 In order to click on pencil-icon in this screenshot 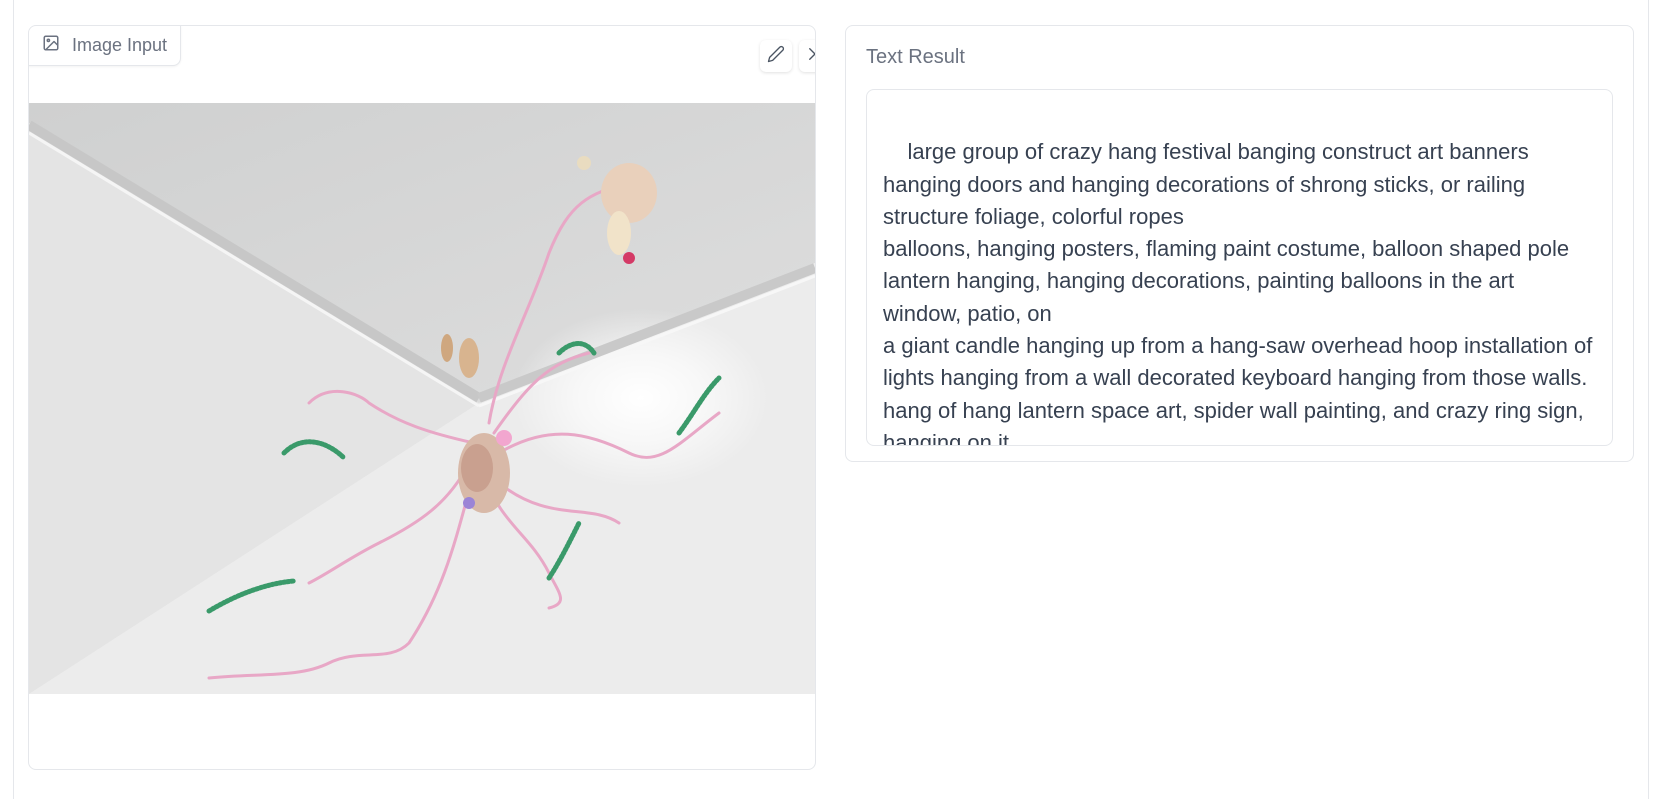, I will do `click(776, 56)`.